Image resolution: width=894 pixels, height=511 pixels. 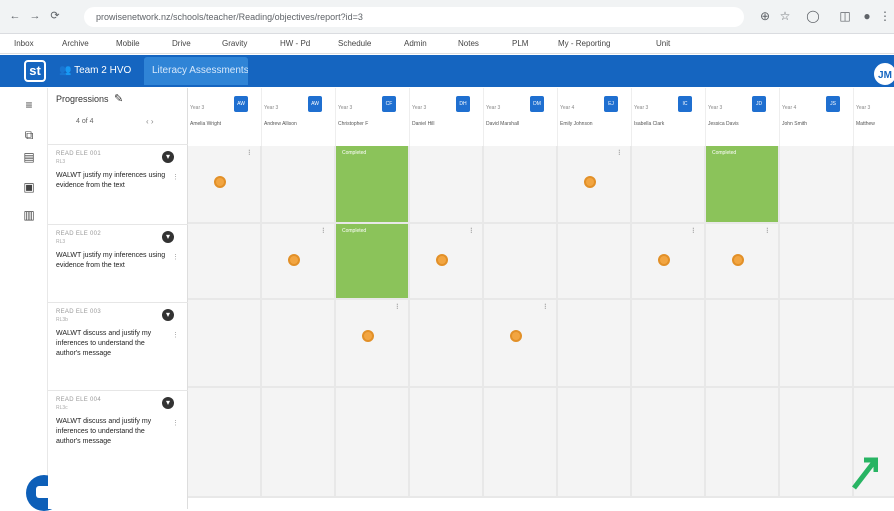 I want to click on bookmark-item: HW - Pd, so click(x=295, y=43).